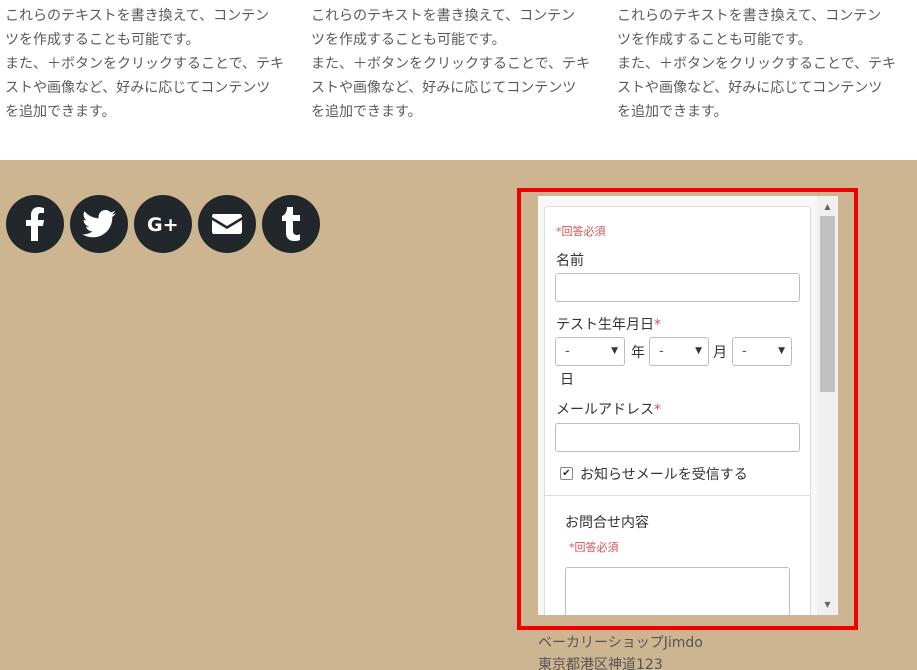  I want to click on shop-address: 東京都港区神道123, so click(600, 663).